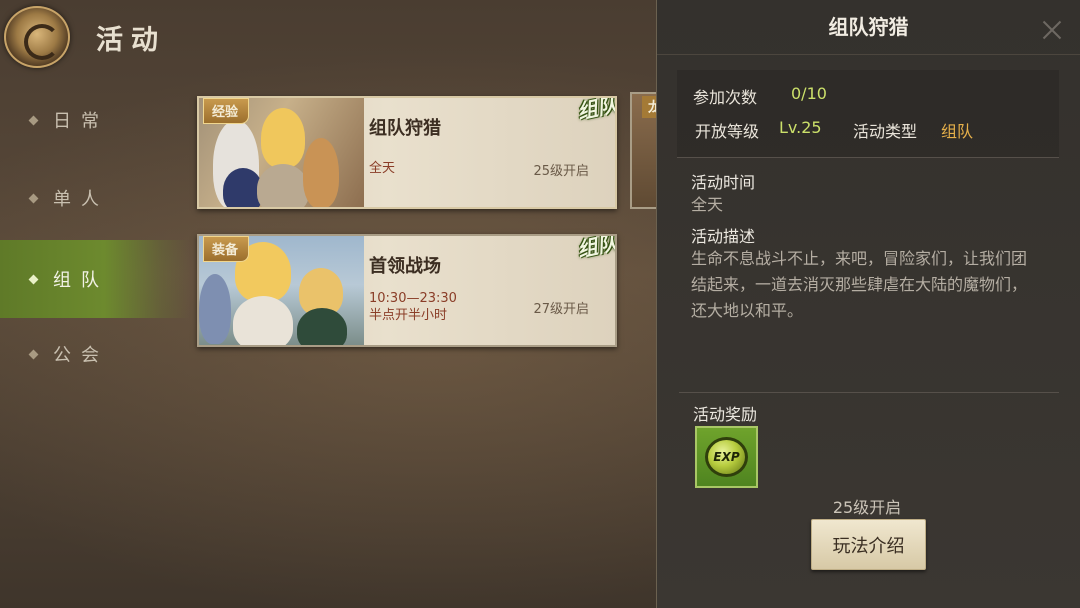 The width and height of the screenshot is (1080, 608). Describe the element at coordinates (868, 544) in the screenshot. I see `gameplay-intro-button: 玩法介绍` at that location.